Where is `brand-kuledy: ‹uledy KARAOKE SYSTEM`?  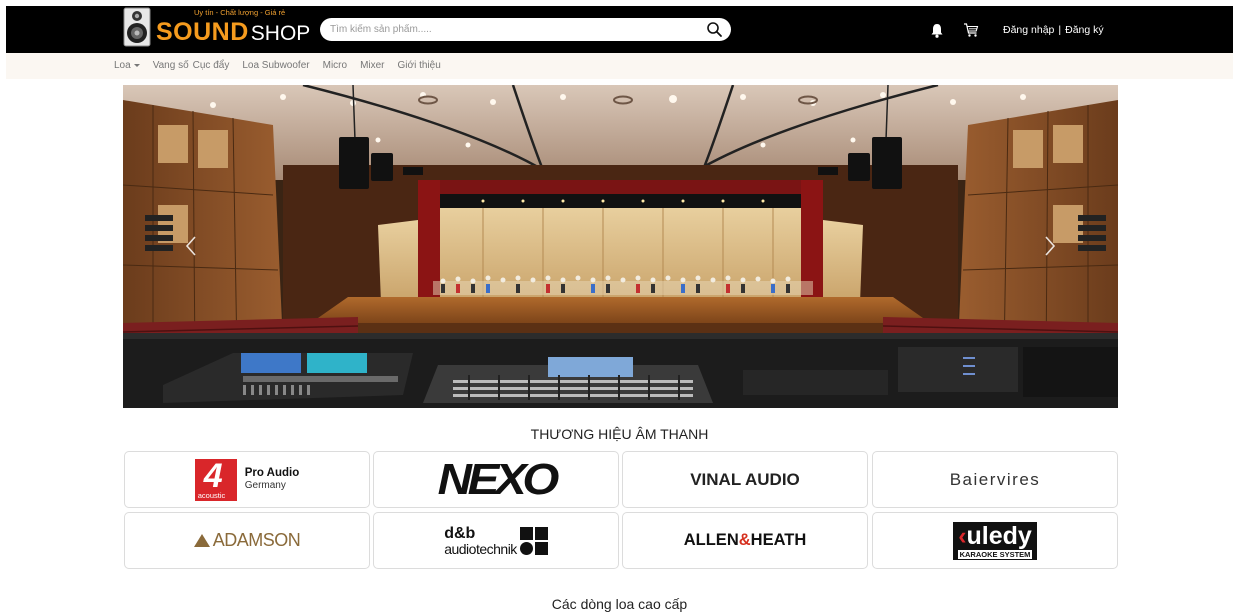 brand-kuledy: ‹uledy KARAOKE SYSTEM is located at coordinates (995, 540).